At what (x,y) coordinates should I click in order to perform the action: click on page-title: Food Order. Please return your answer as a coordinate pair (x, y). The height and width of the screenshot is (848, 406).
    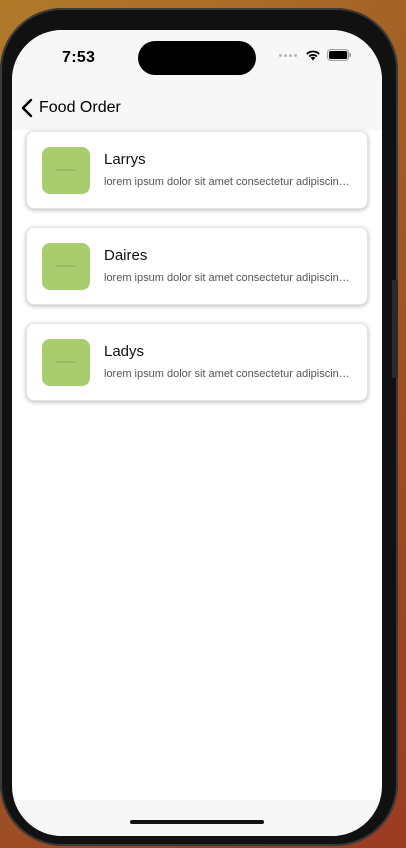
    Looking at the image, I should click on (80, 108).